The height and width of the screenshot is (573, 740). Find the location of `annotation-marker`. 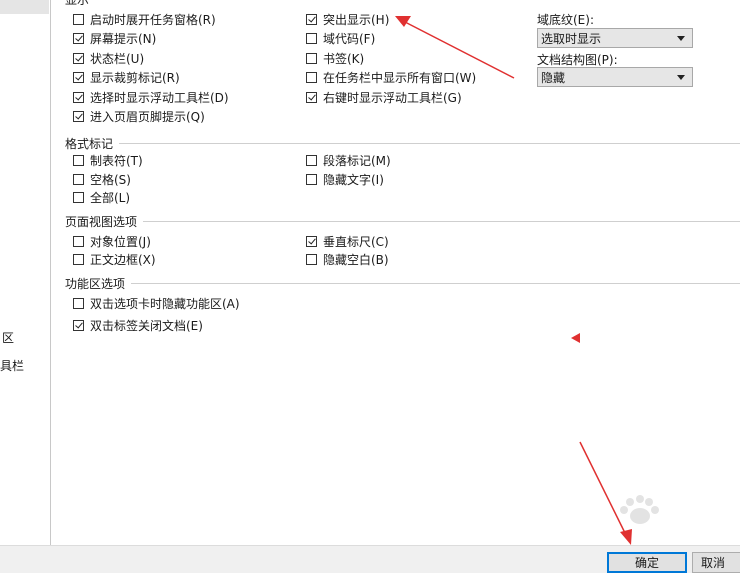

annotation-marker is located at coordinates (575, 338).